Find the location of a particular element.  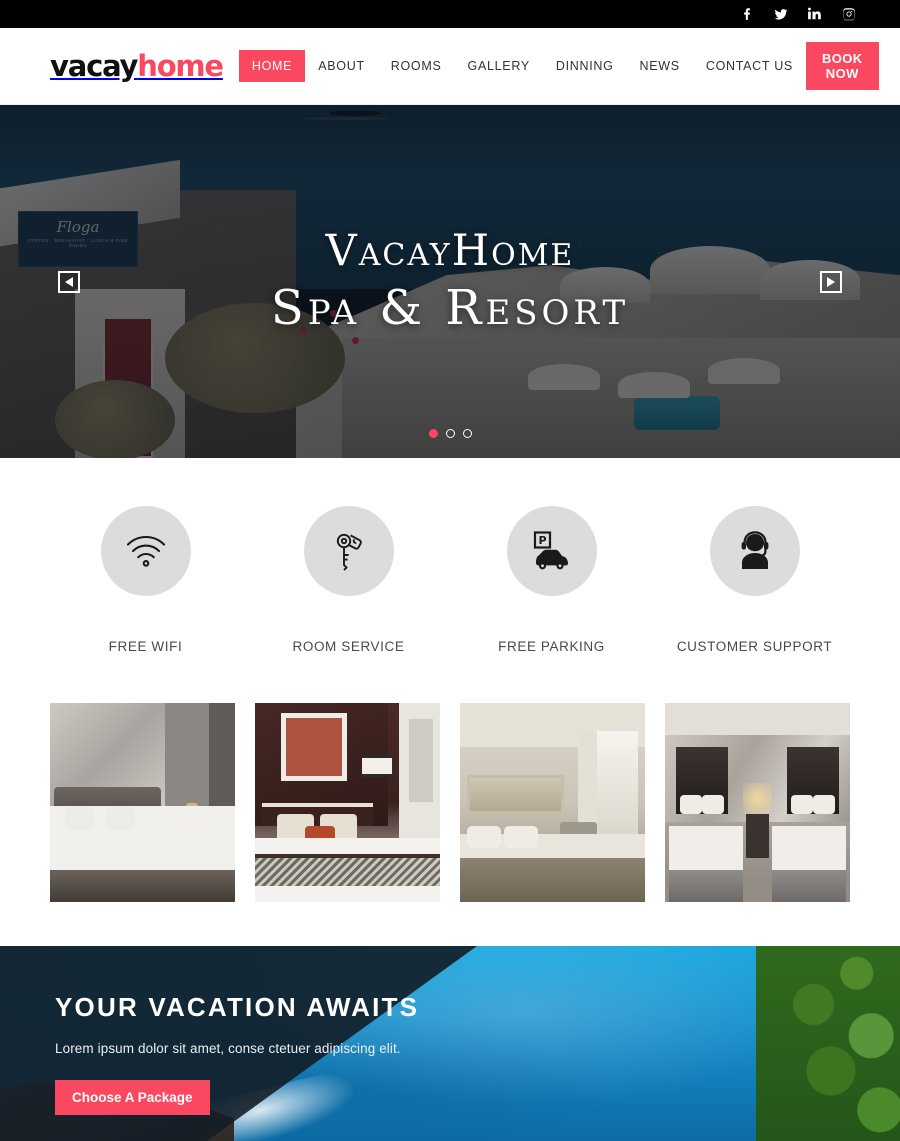

linkedin-icon is located at coordinates (815, 14).